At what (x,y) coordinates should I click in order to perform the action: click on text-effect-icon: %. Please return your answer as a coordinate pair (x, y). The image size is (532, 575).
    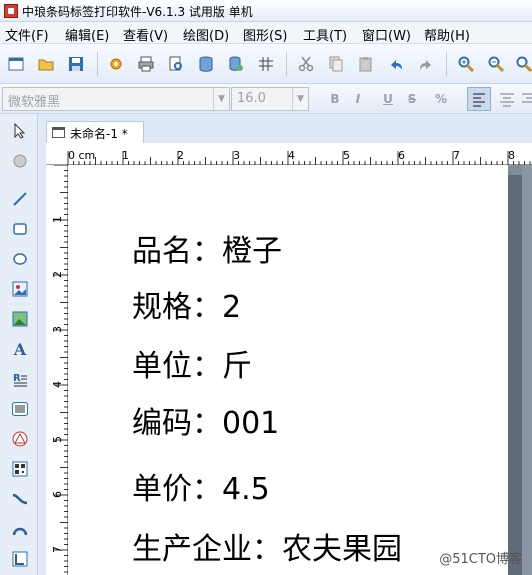
    Looking at the image, I should click on (441, 99).